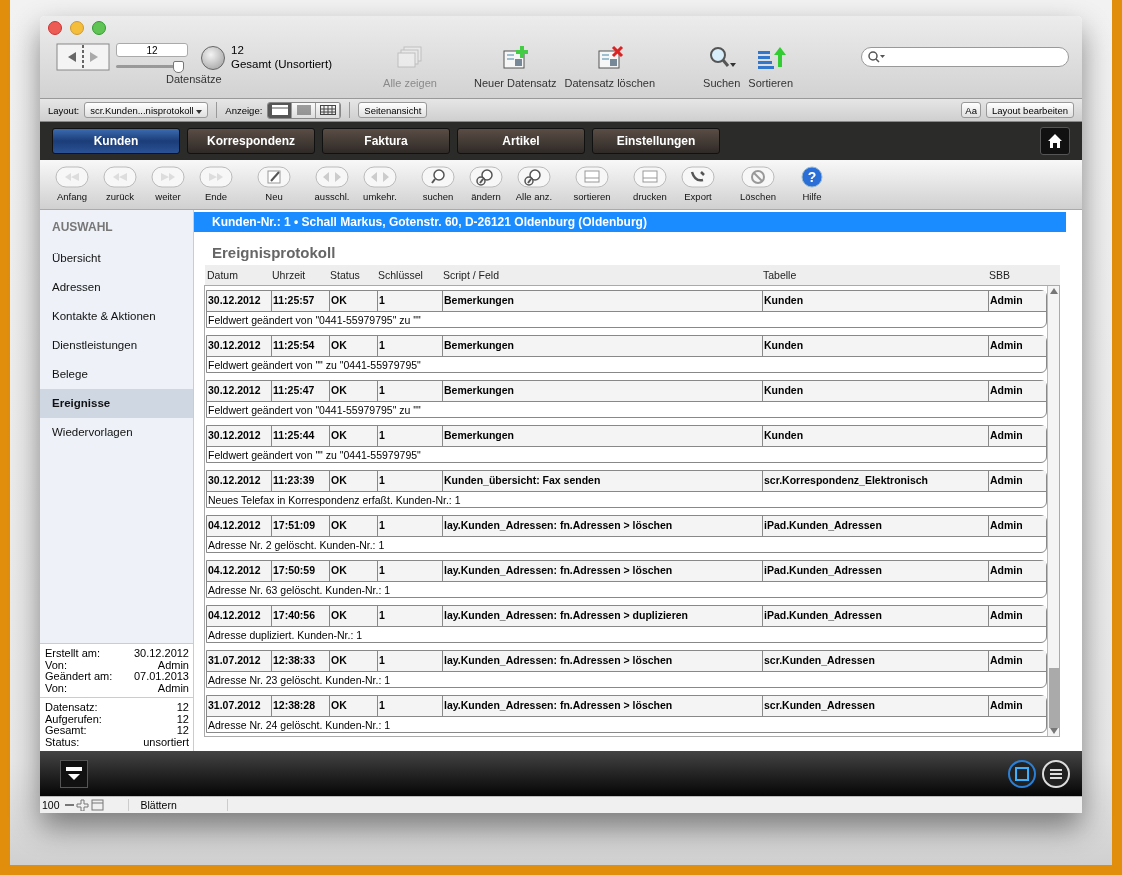 This screenshot has width=1122, height=875. I want to click on new-button: Neu, so click(274, 184).